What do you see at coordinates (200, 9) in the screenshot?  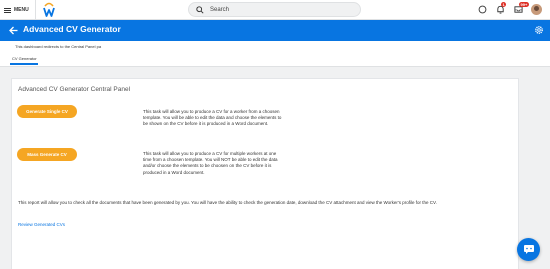 I see `search-icon` at bounding box center [200, 9].